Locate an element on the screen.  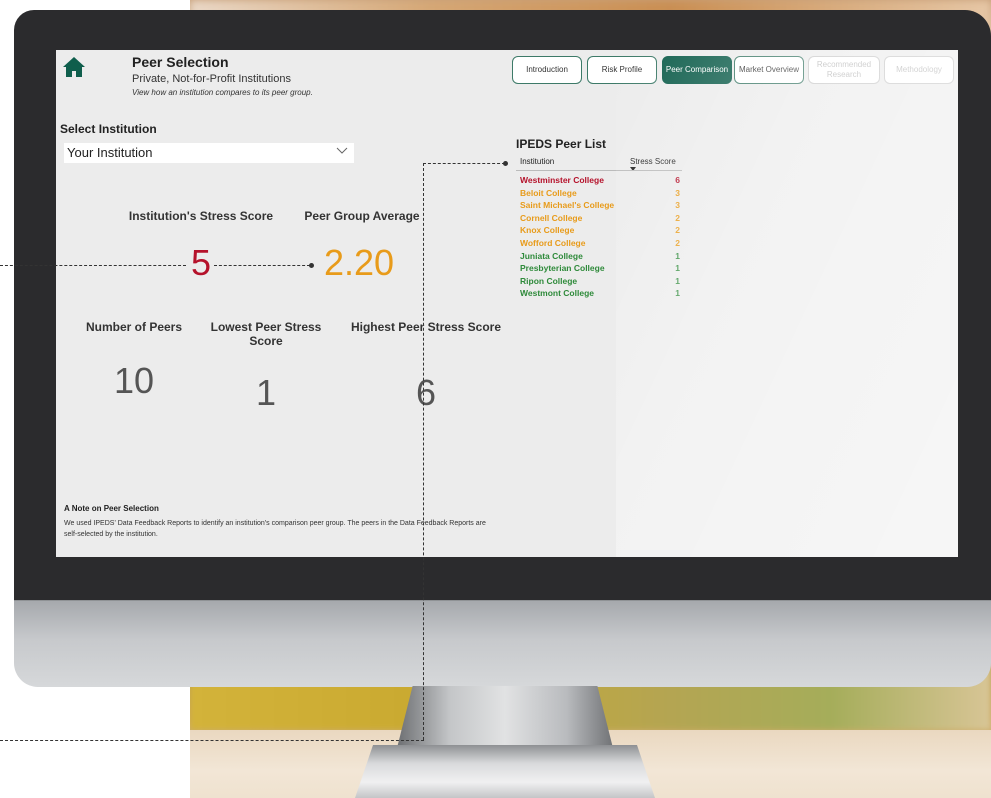
connector-dot-peerlist is located at coordinates (505, 163).